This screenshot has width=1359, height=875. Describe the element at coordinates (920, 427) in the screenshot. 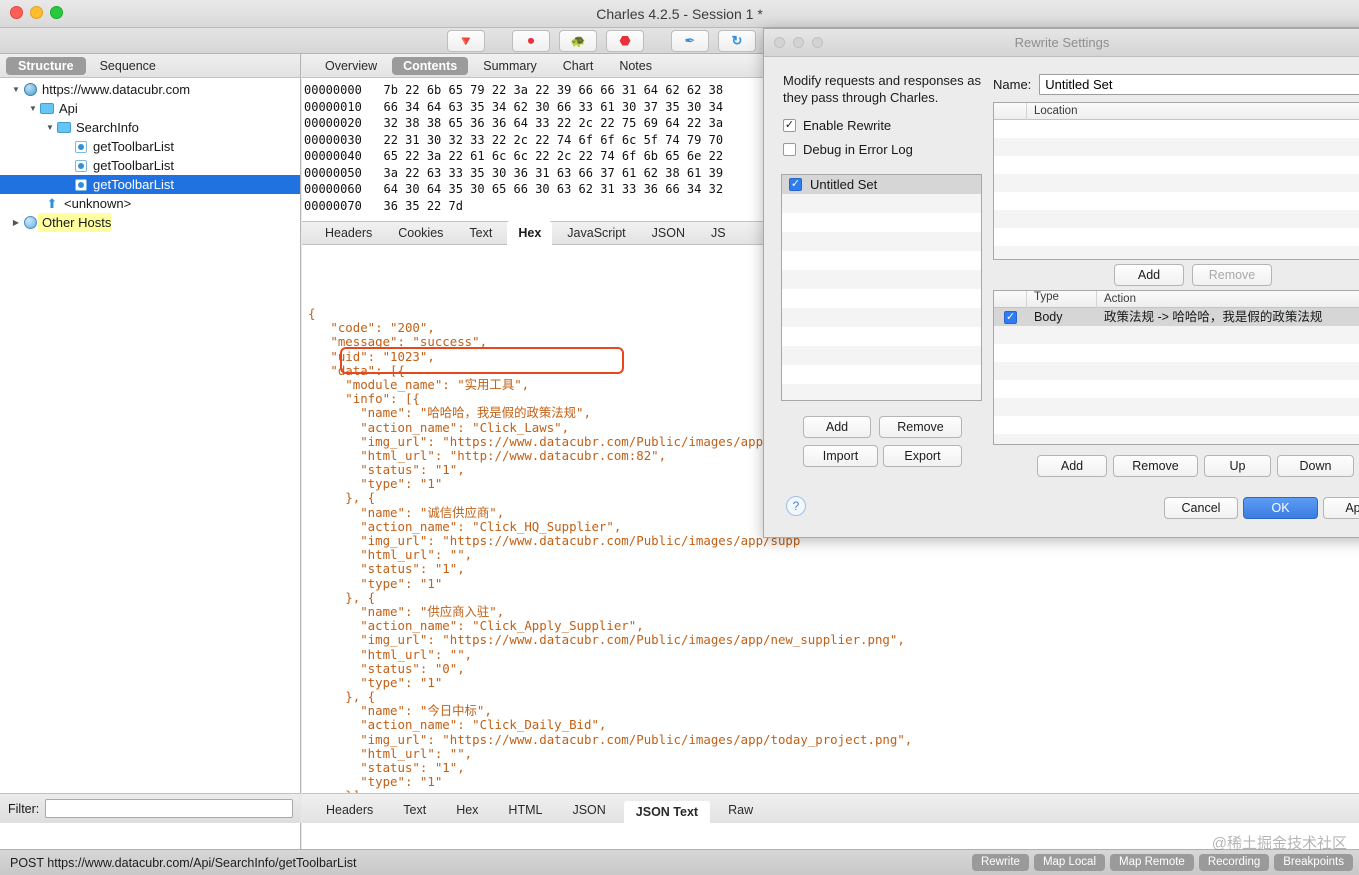

I see `set-remove-button: Remove` at that location.